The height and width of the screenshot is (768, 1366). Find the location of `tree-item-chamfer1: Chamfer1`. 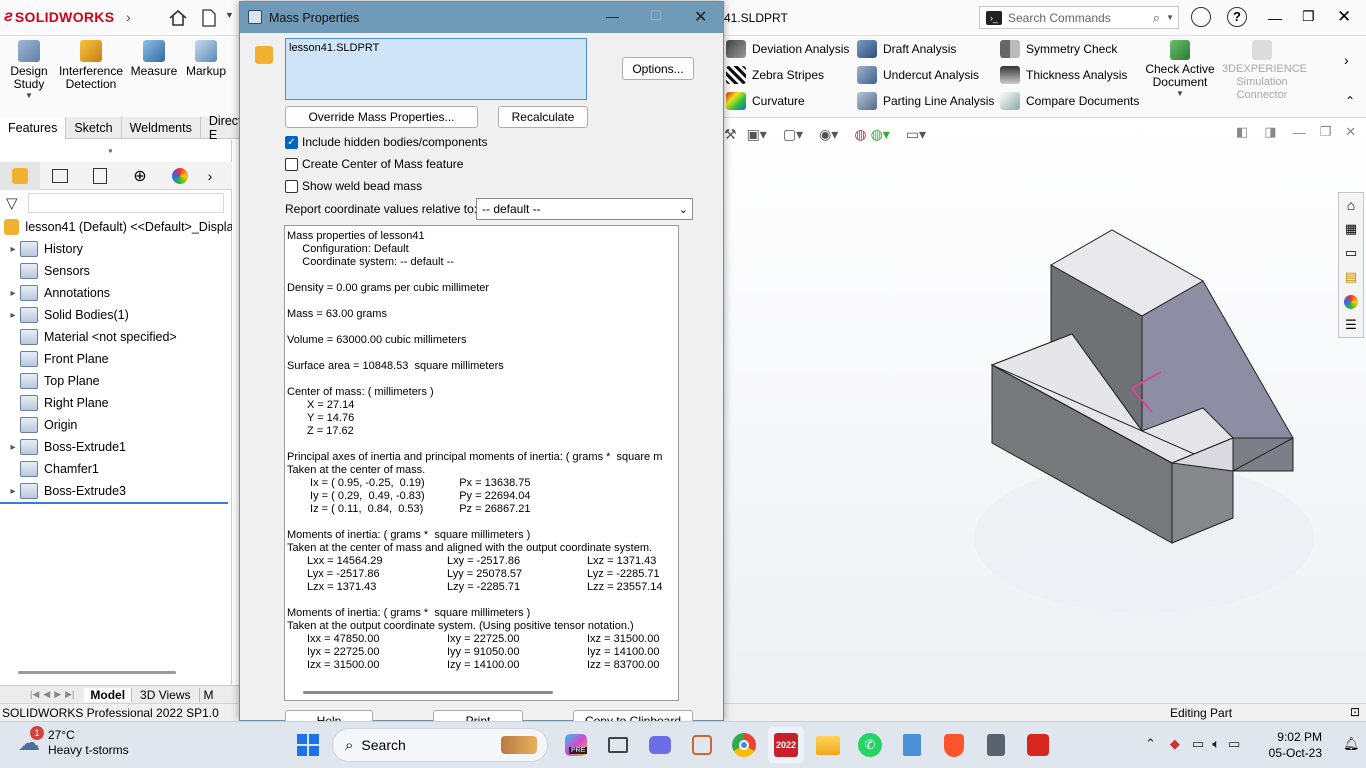

tree-item-chamfer1: Chamfer1 is located at coordinates (116, 469).